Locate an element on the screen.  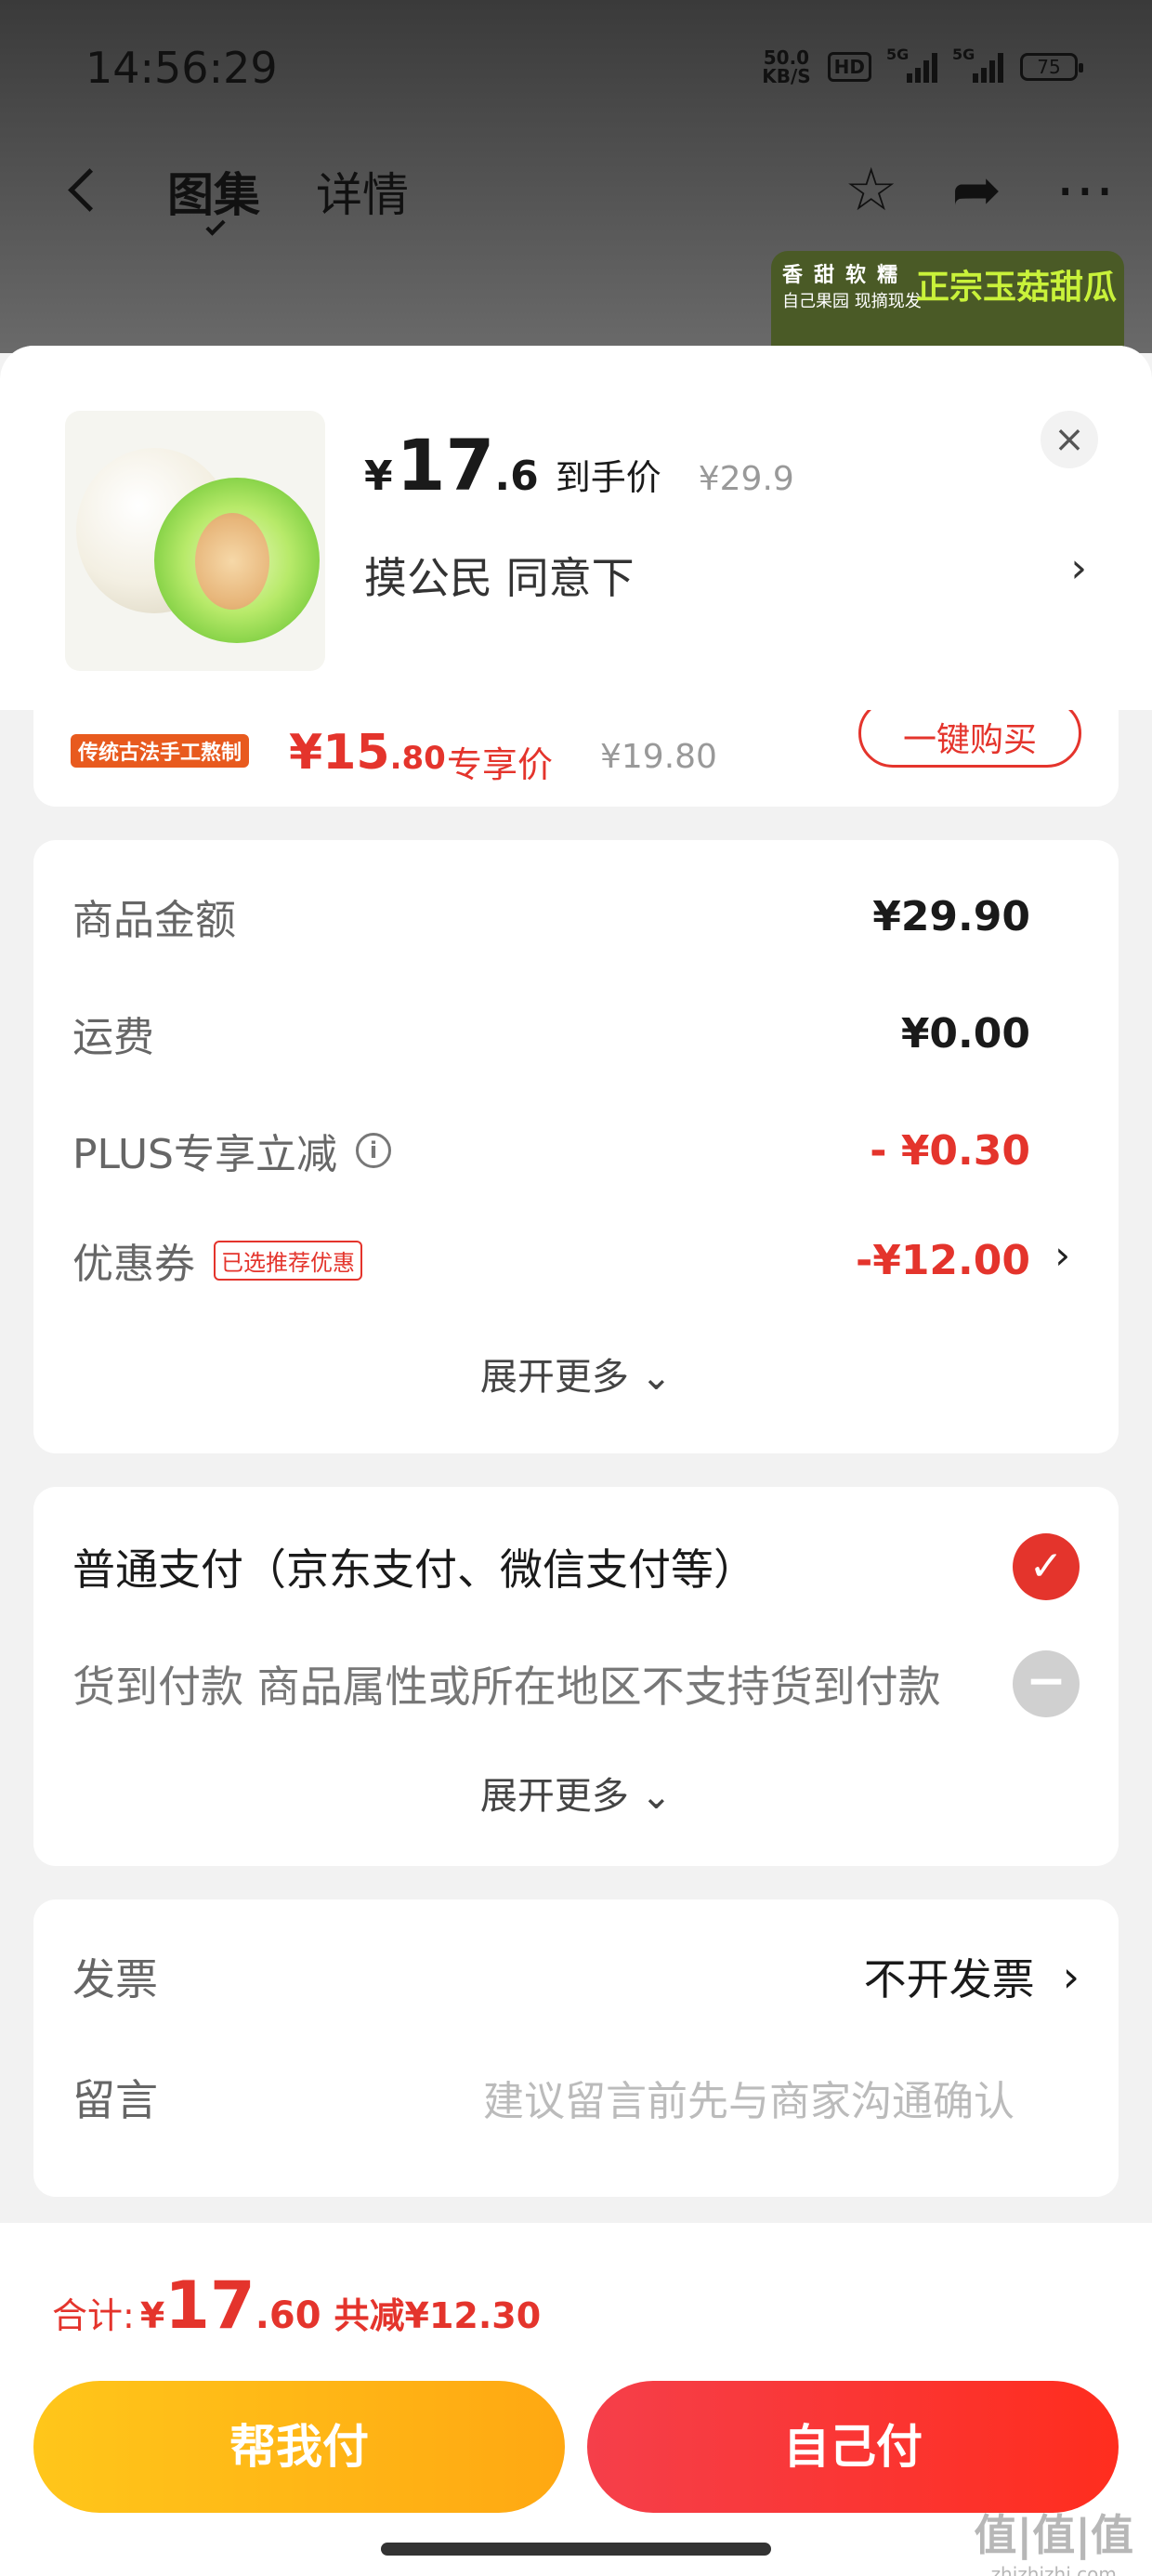
back-icon is located at coordinates (81, 189).